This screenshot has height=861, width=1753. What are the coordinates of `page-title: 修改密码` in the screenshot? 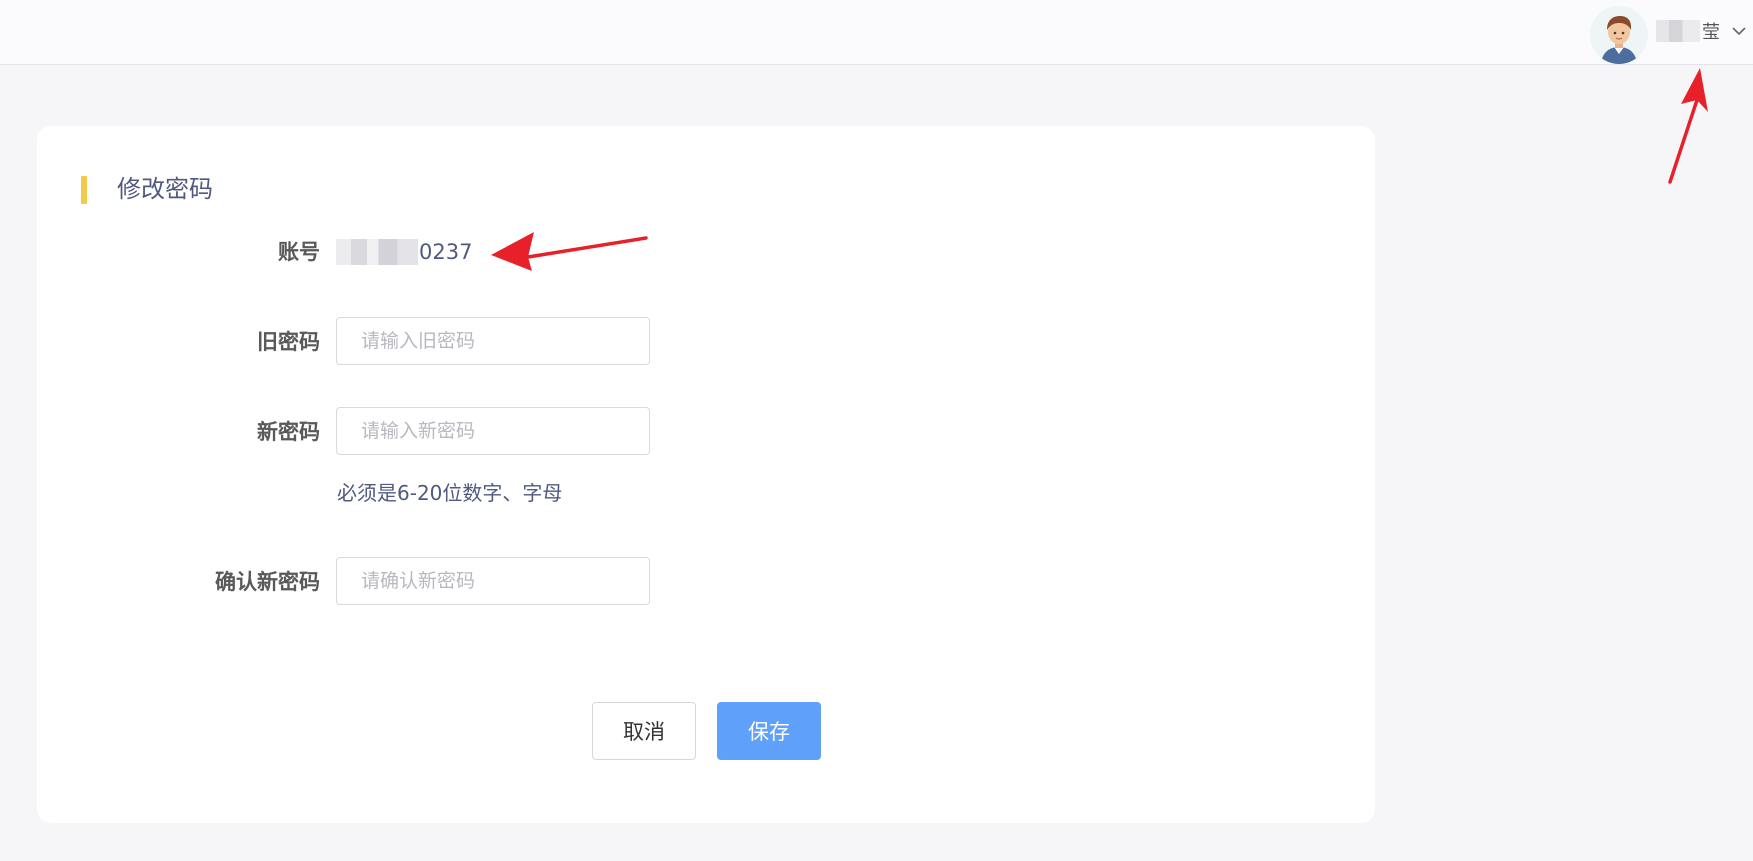 It's located at (165, 189).